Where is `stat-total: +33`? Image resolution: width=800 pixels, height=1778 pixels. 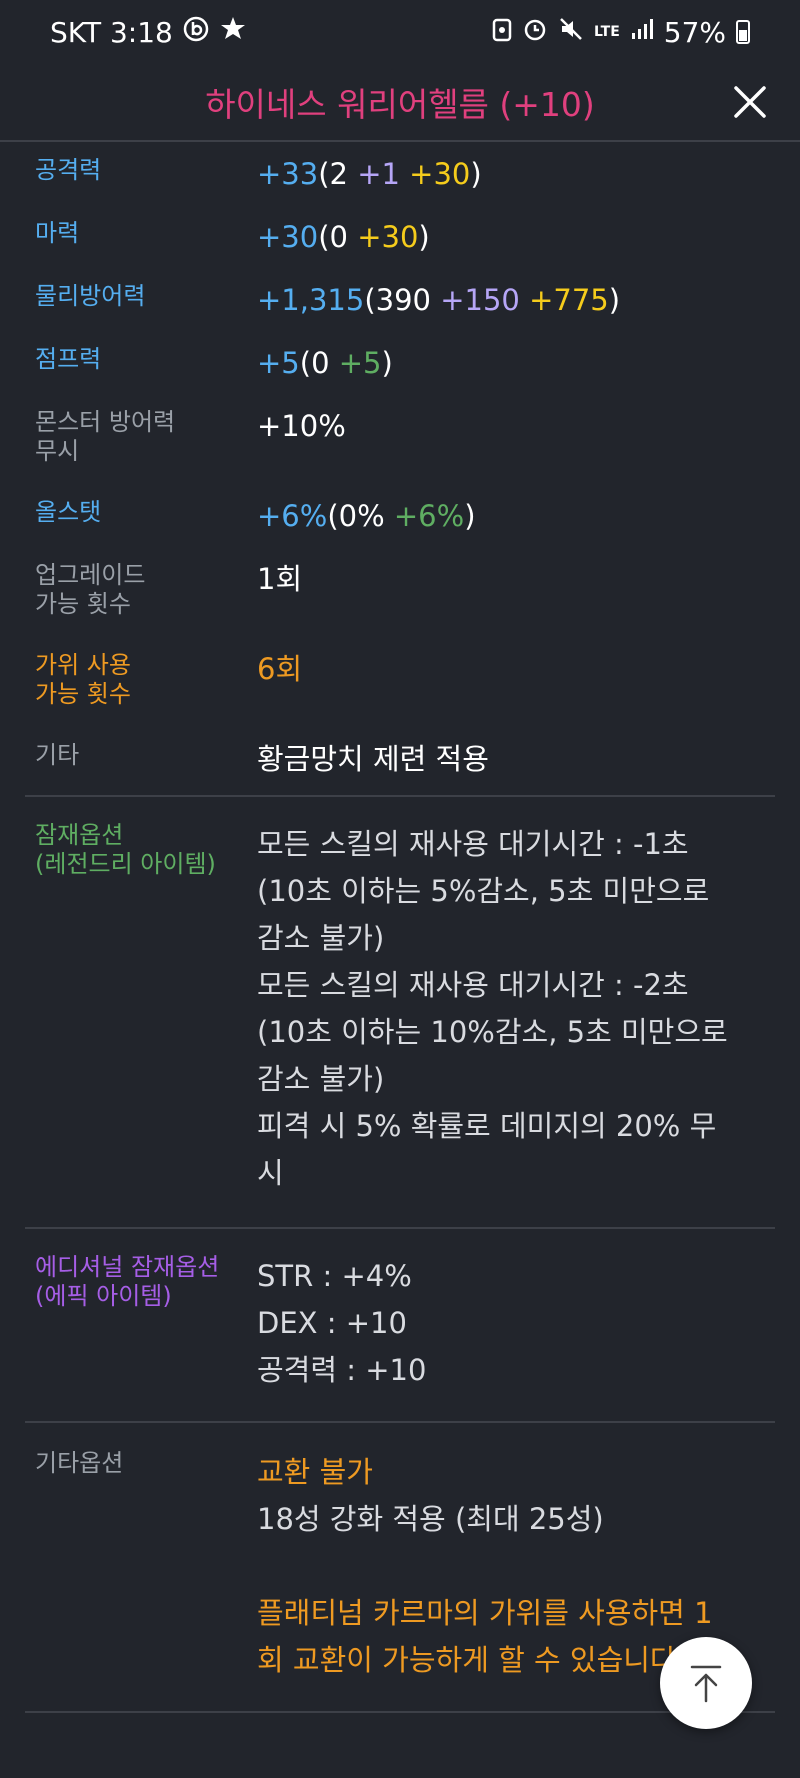
stat-total: +33 is located at coordinates (288, 174).